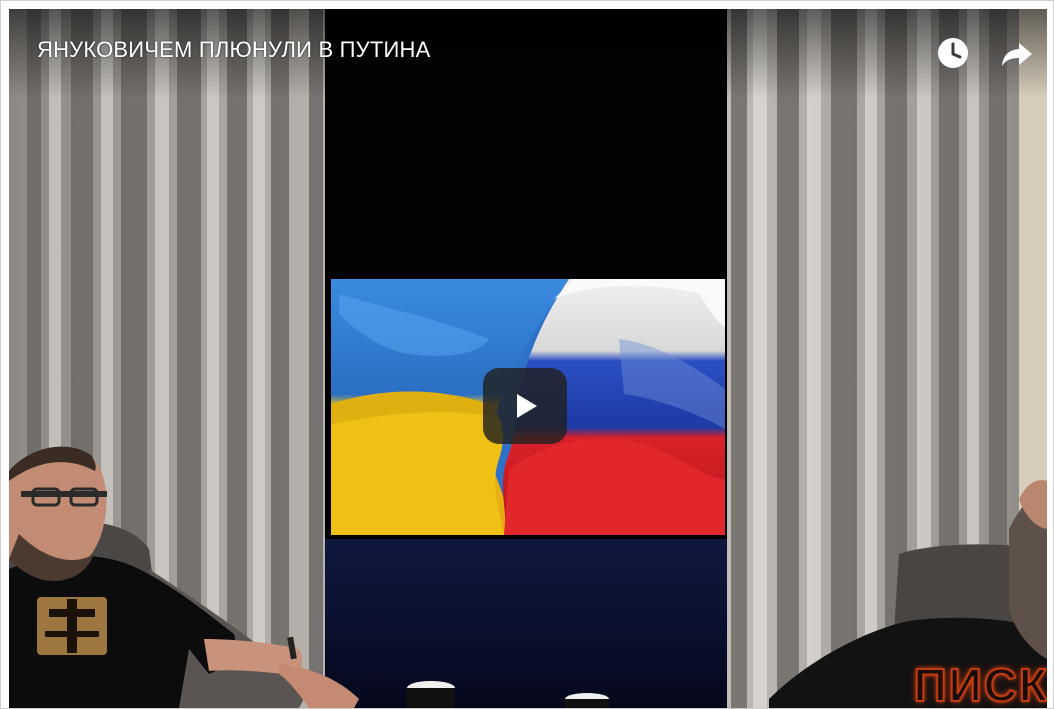 Image resolution: width=1054 pixels, height=709 pixels. I want to click on top-actions, so click(985, 53).